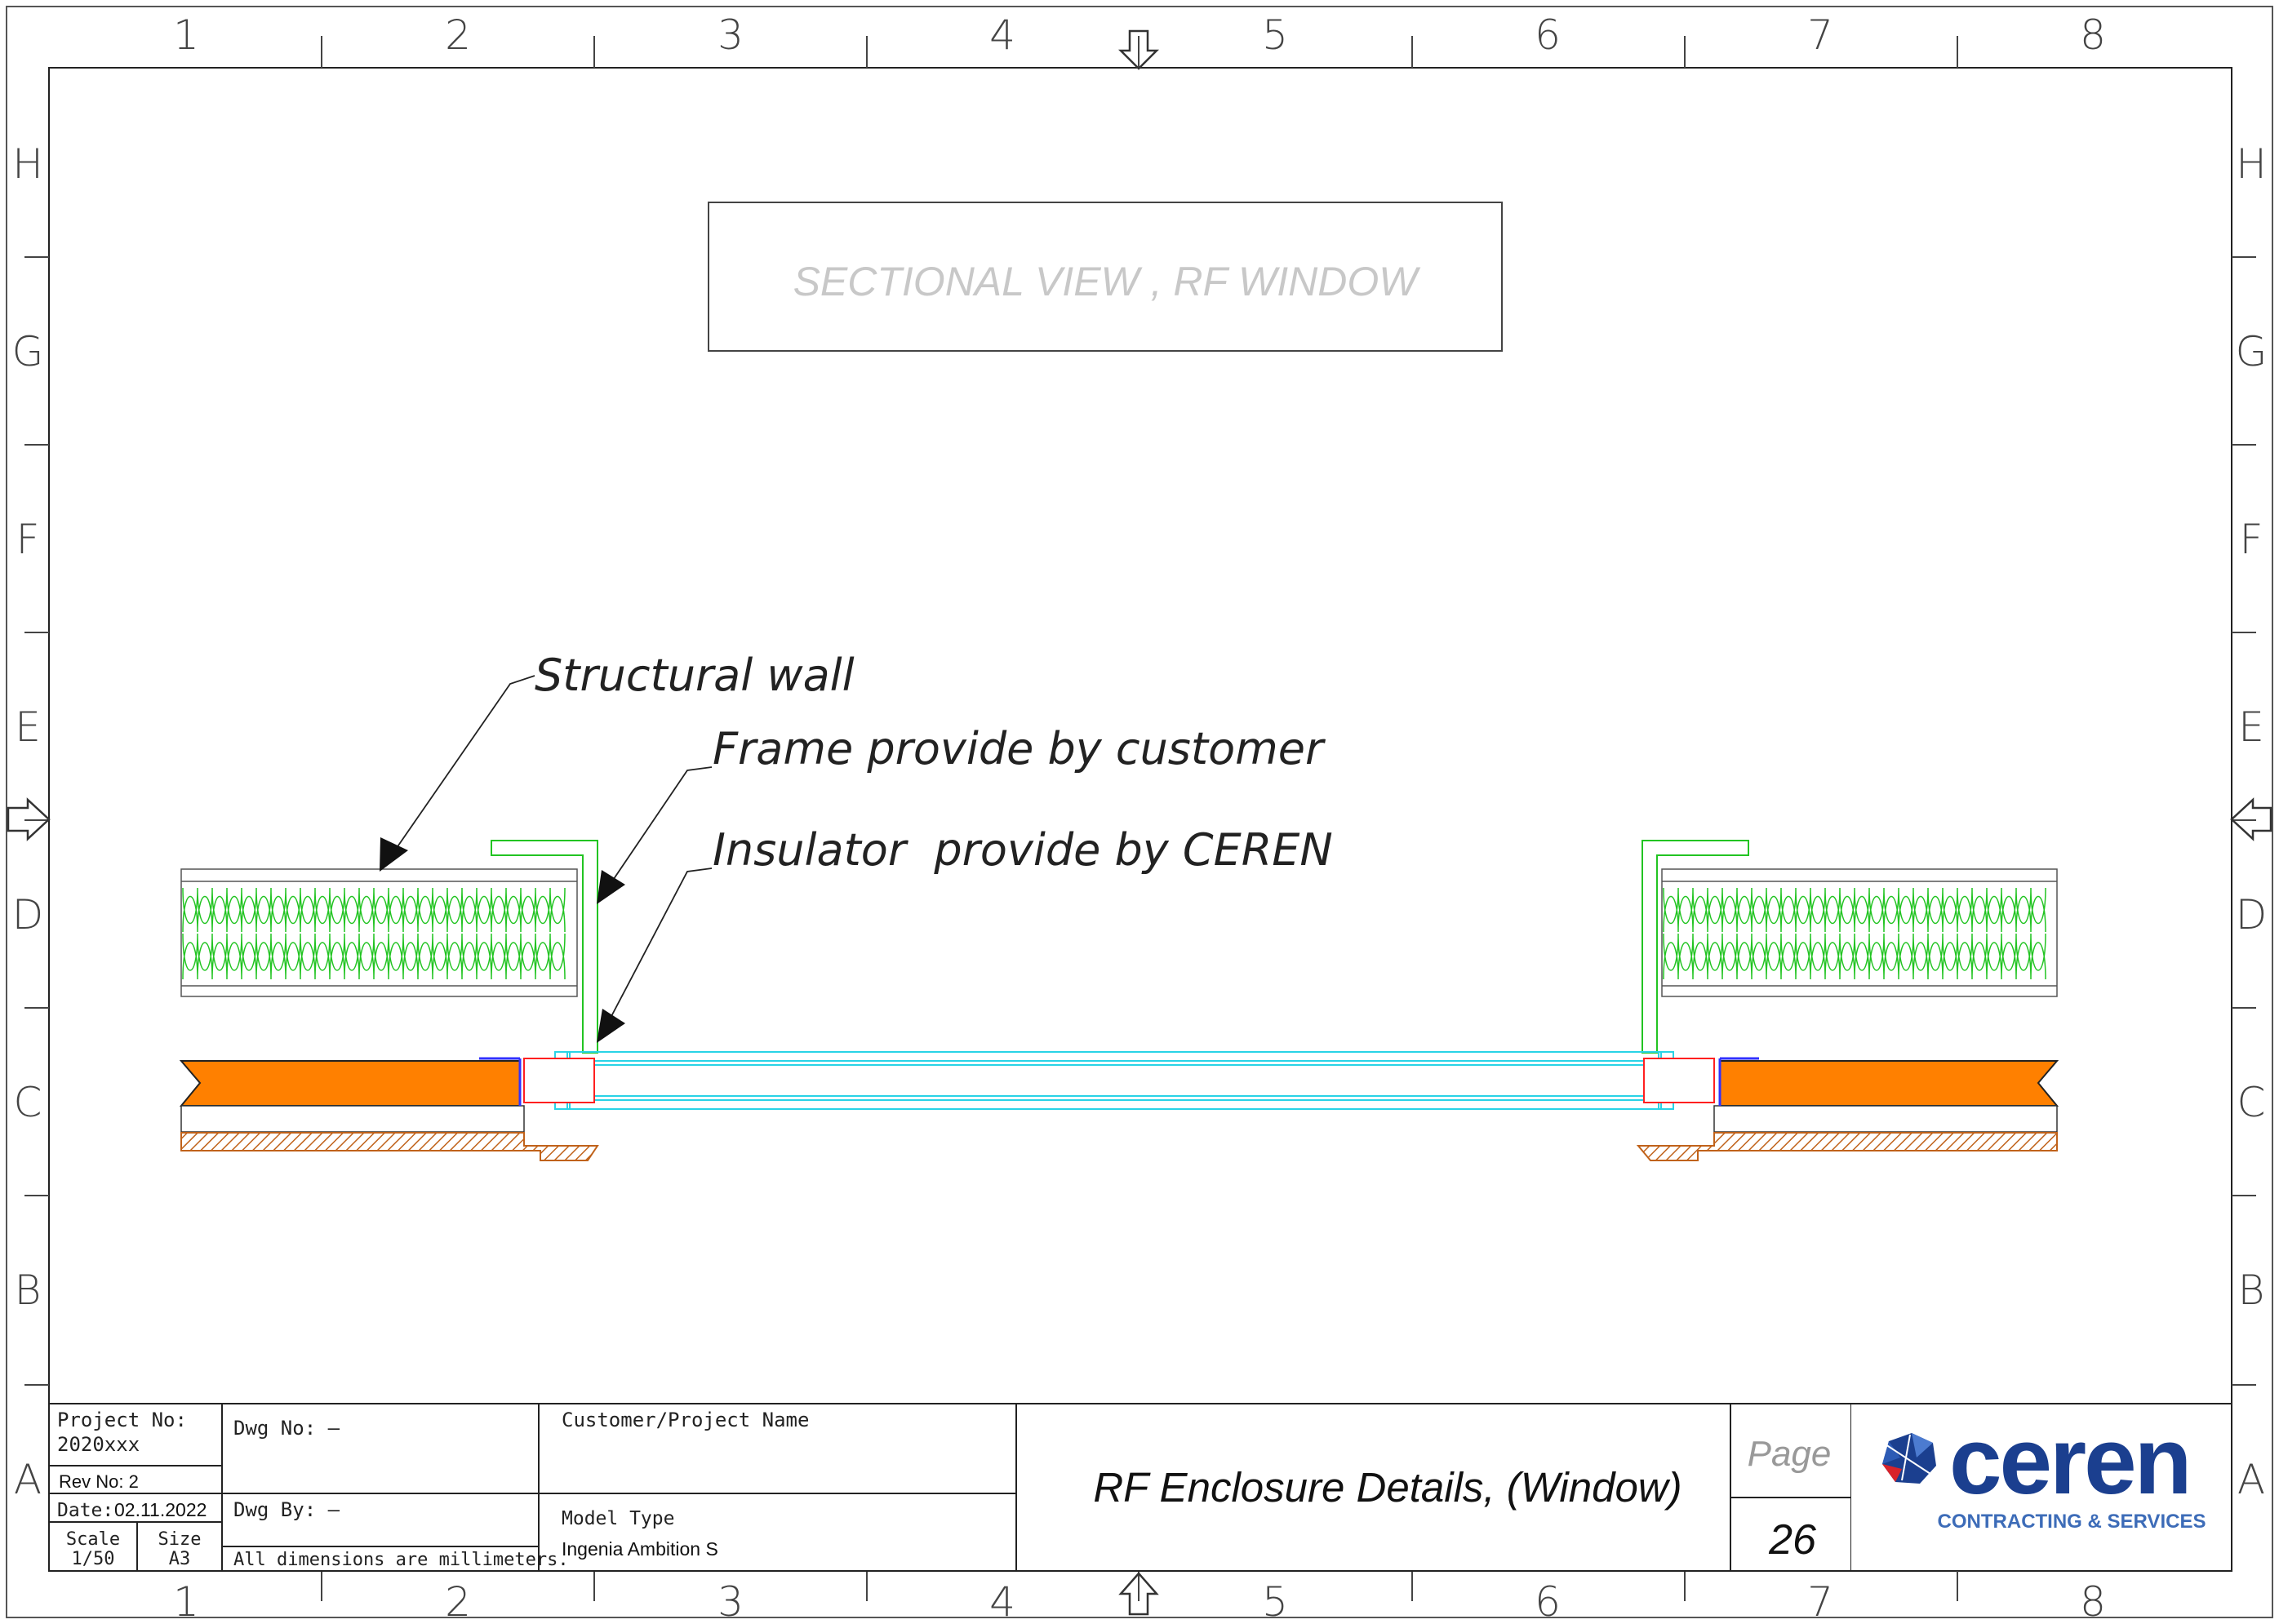  What do you see at coordinates (98, 1444) in the screenshot?
I see `project-no: 2020xxx` at bounding box center [98, 1444].